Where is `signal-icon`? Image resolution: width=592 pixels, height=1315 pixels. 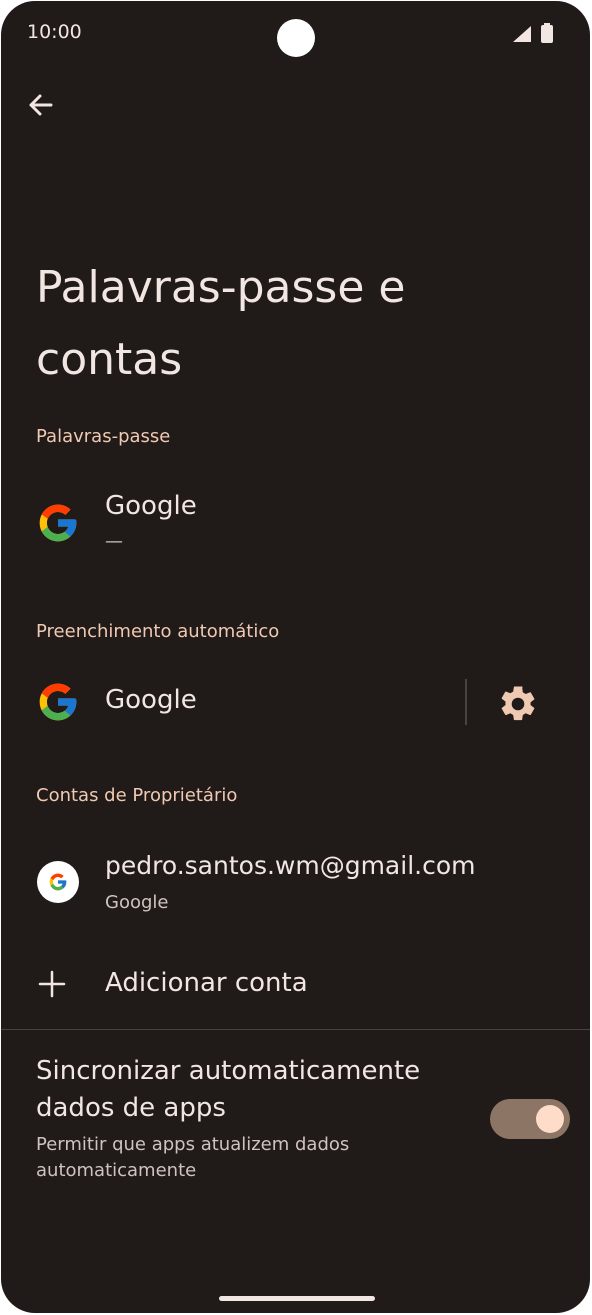 signal-icon is located at coordinates (522, 34).